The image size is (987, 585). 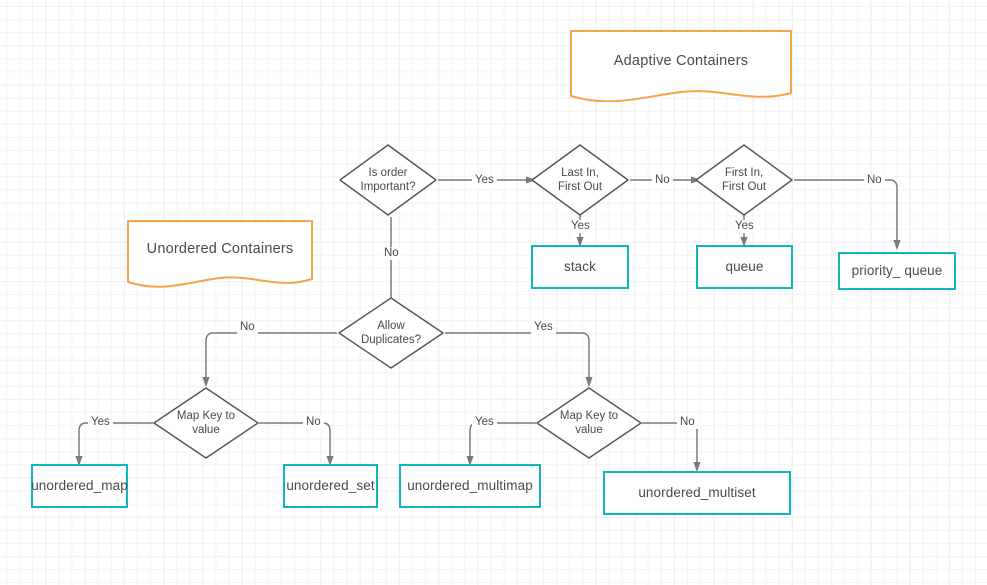 I want to click on terminal-unordered-set: unordered_set, so click(x=330, y=486).